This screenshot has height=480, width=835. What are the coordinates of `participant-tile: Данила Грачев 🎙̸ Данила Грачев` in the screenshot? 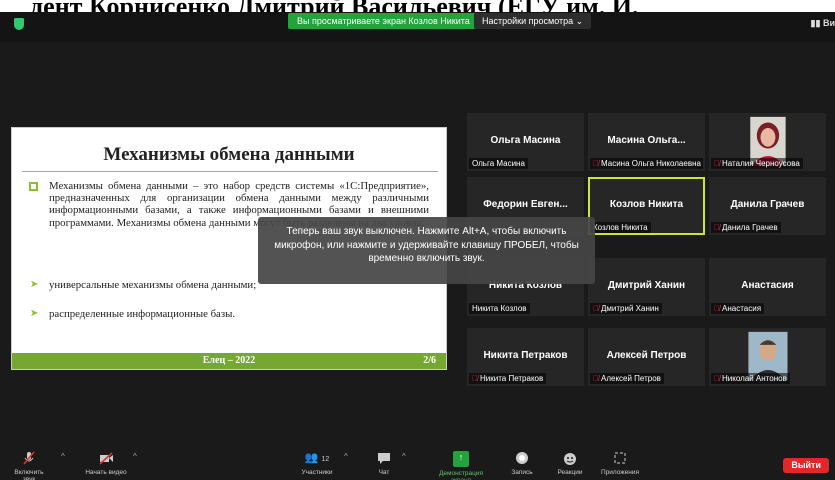 It's located at (767, 206).